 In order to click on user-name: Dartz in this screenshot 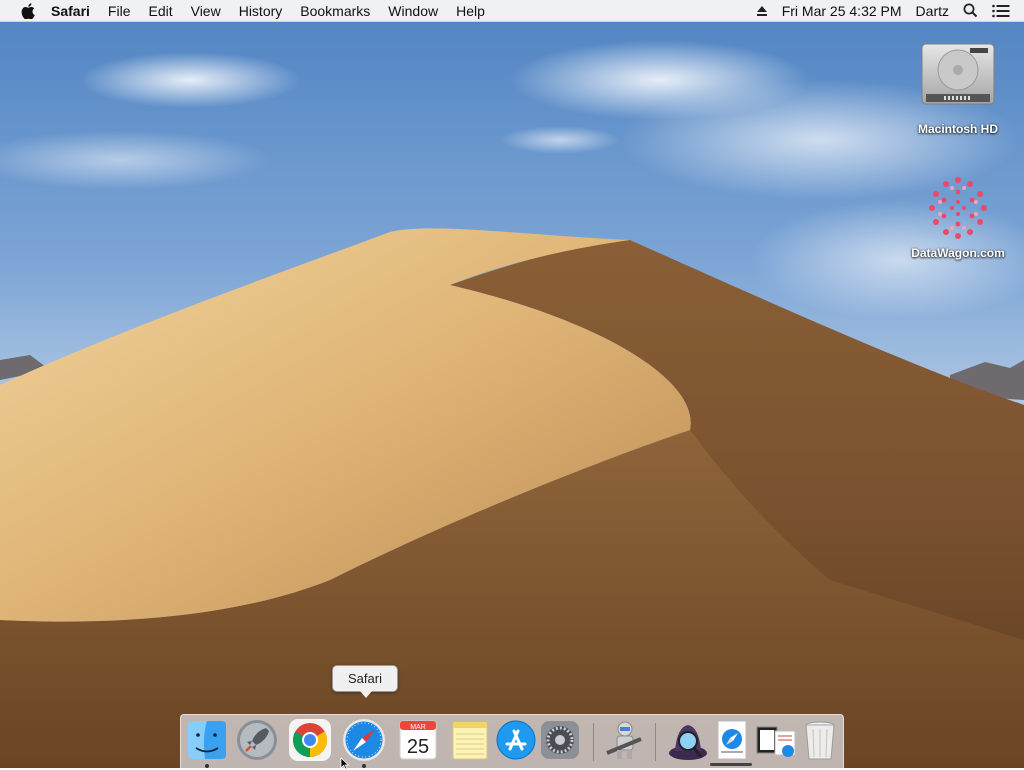, I will do `click(932, 11)`.